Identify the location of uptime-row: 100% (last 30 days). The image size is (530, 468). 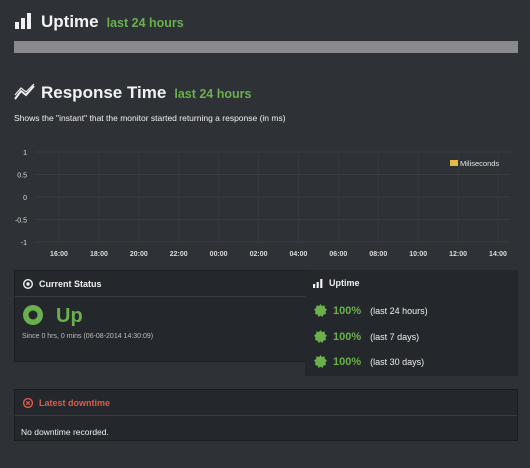
(369, 361).